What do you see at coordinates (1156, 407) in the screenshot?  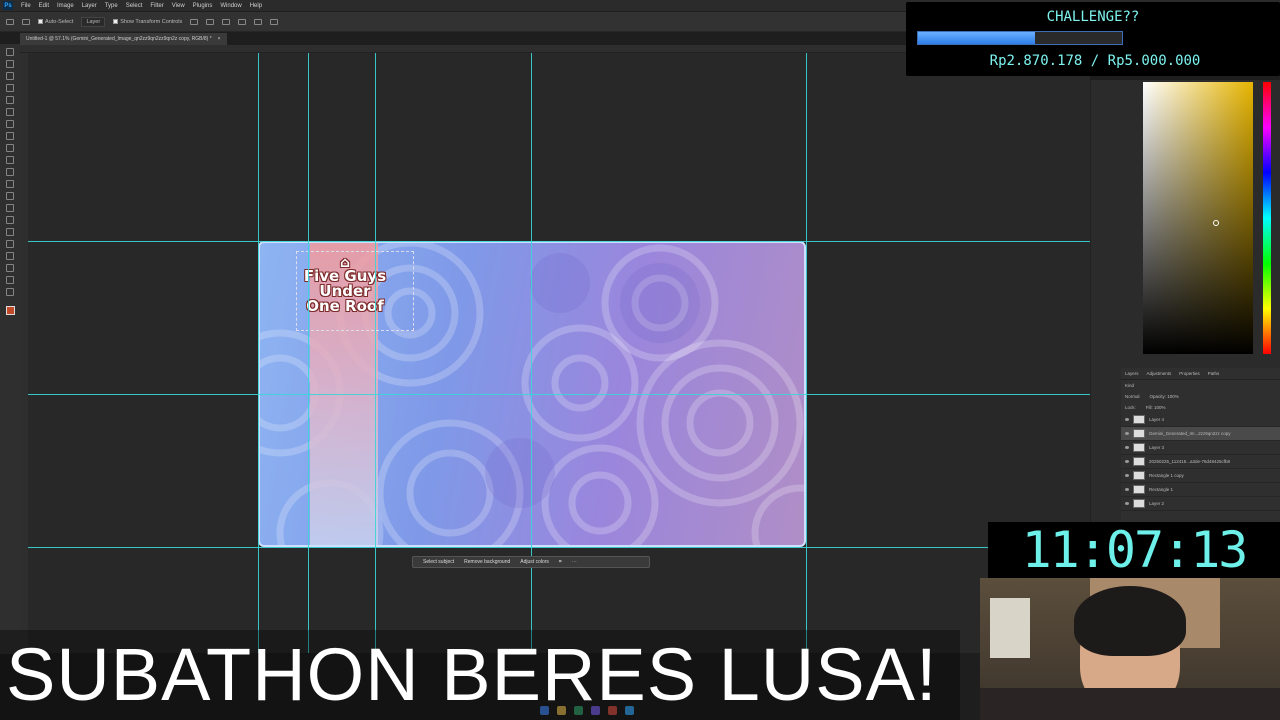 I see `fill-field: Fill: 100%` at bounding box center [1156, 407].